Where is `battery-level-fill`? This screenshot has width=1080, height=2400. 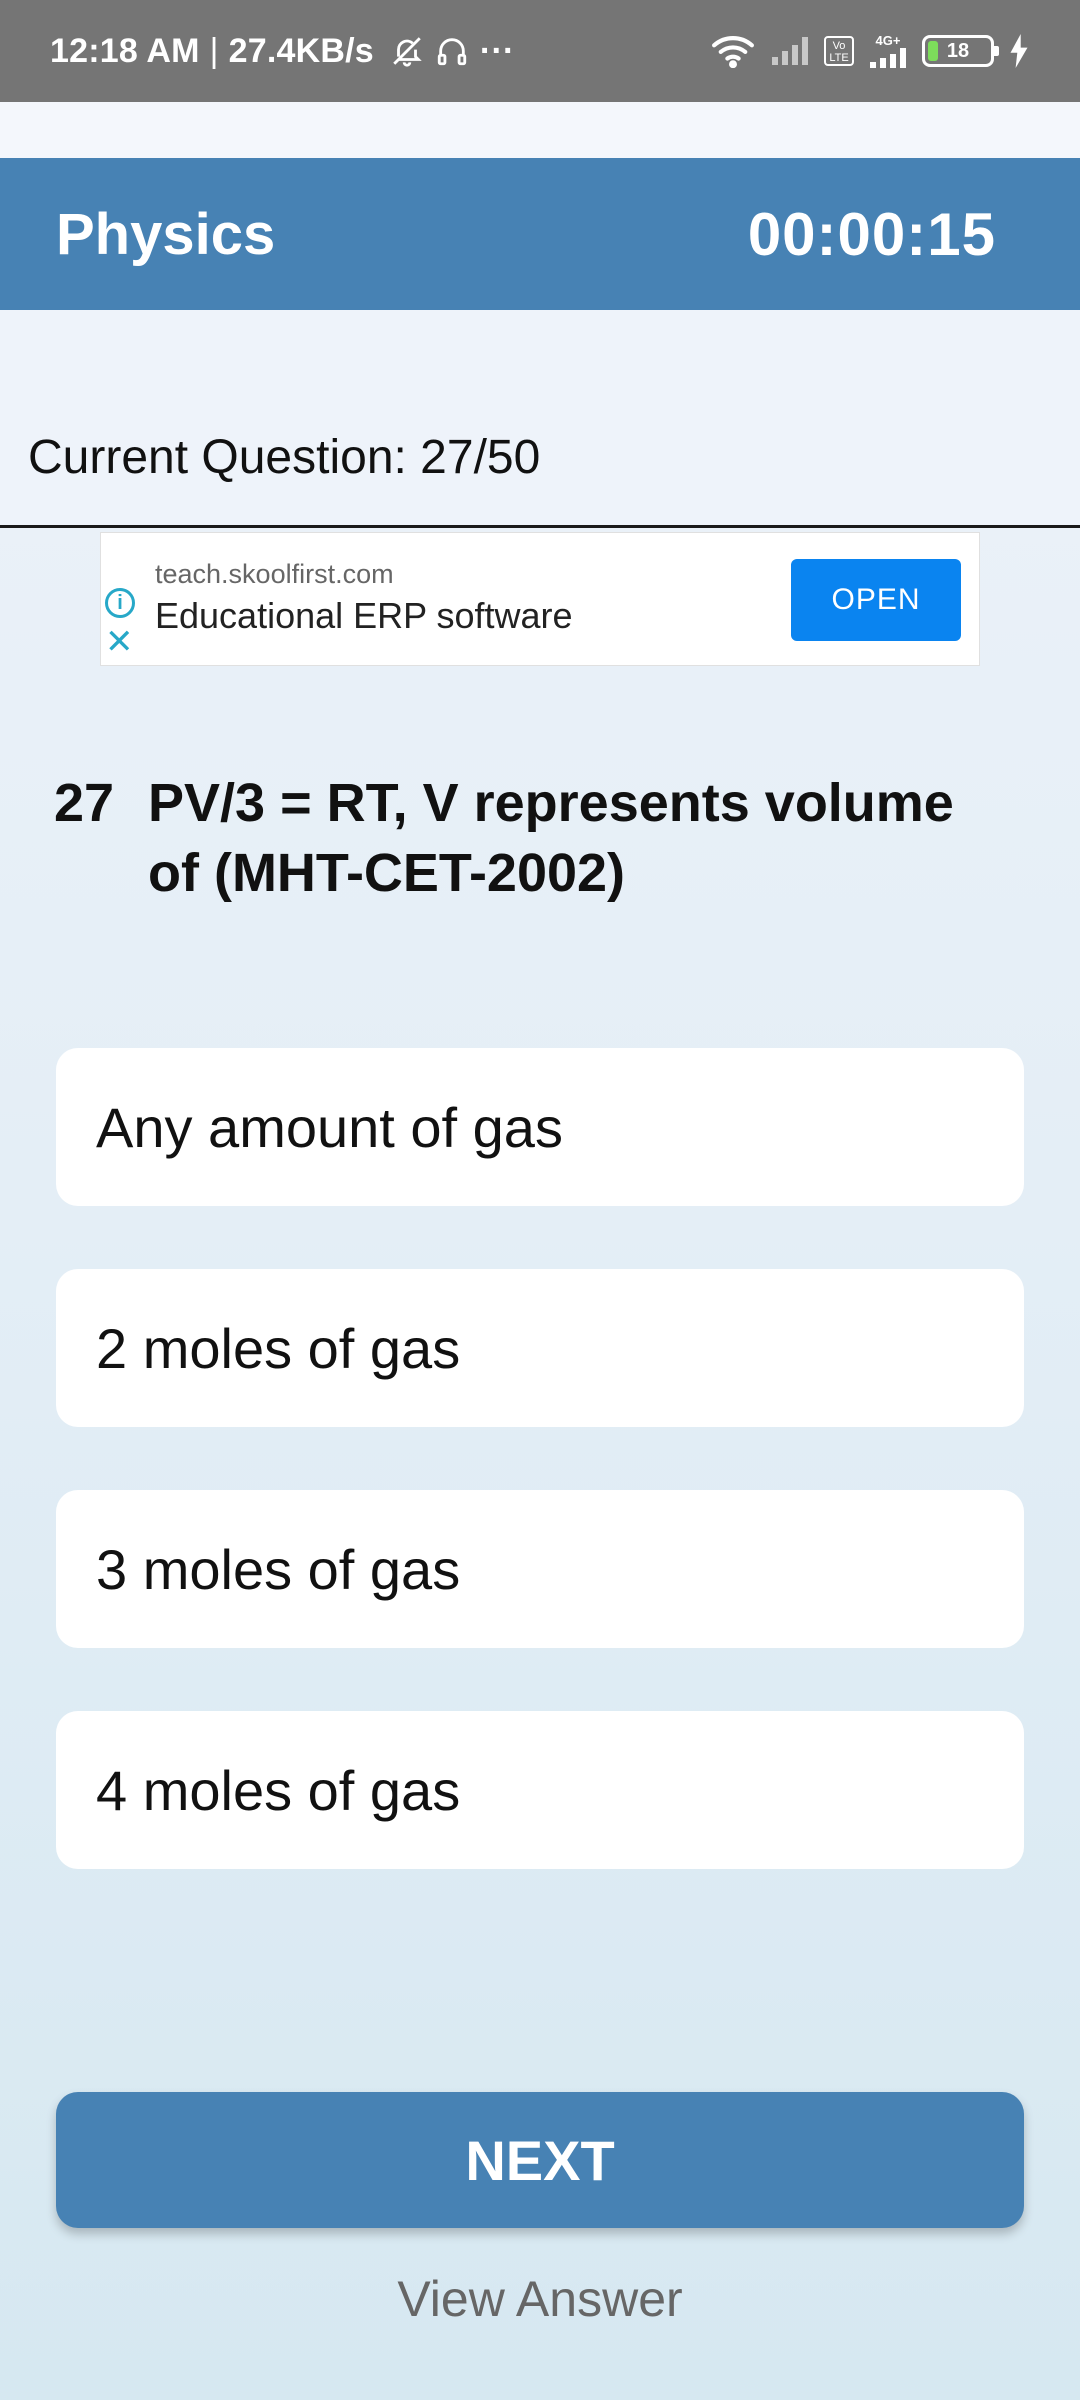
battery-level-fill is located at coordinates (933, 51).